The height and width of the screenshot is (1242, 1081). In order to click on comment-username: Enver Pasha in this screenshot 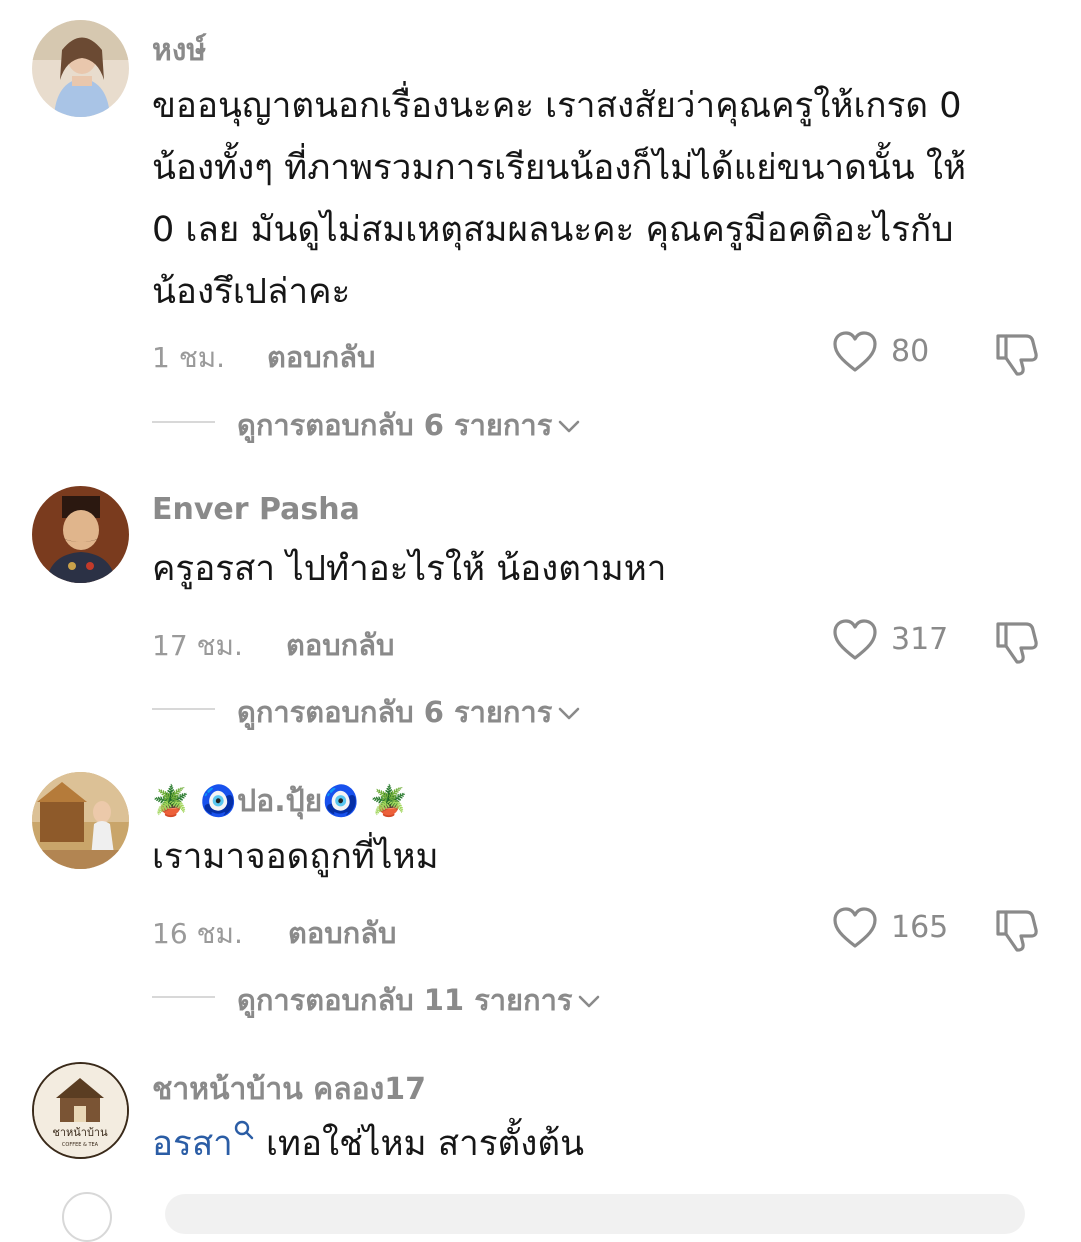, I will do `click(256, 509)`.